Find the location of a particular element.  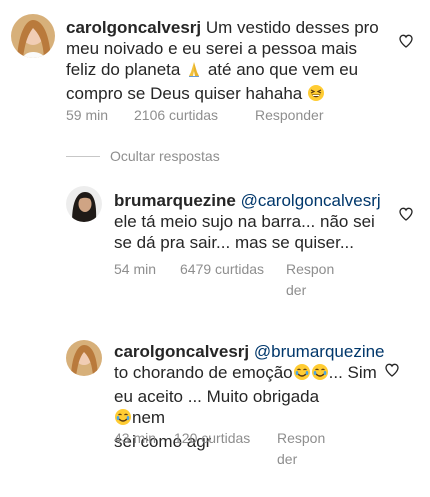

reply-time: 54 min is located at coordinates (135, 269).